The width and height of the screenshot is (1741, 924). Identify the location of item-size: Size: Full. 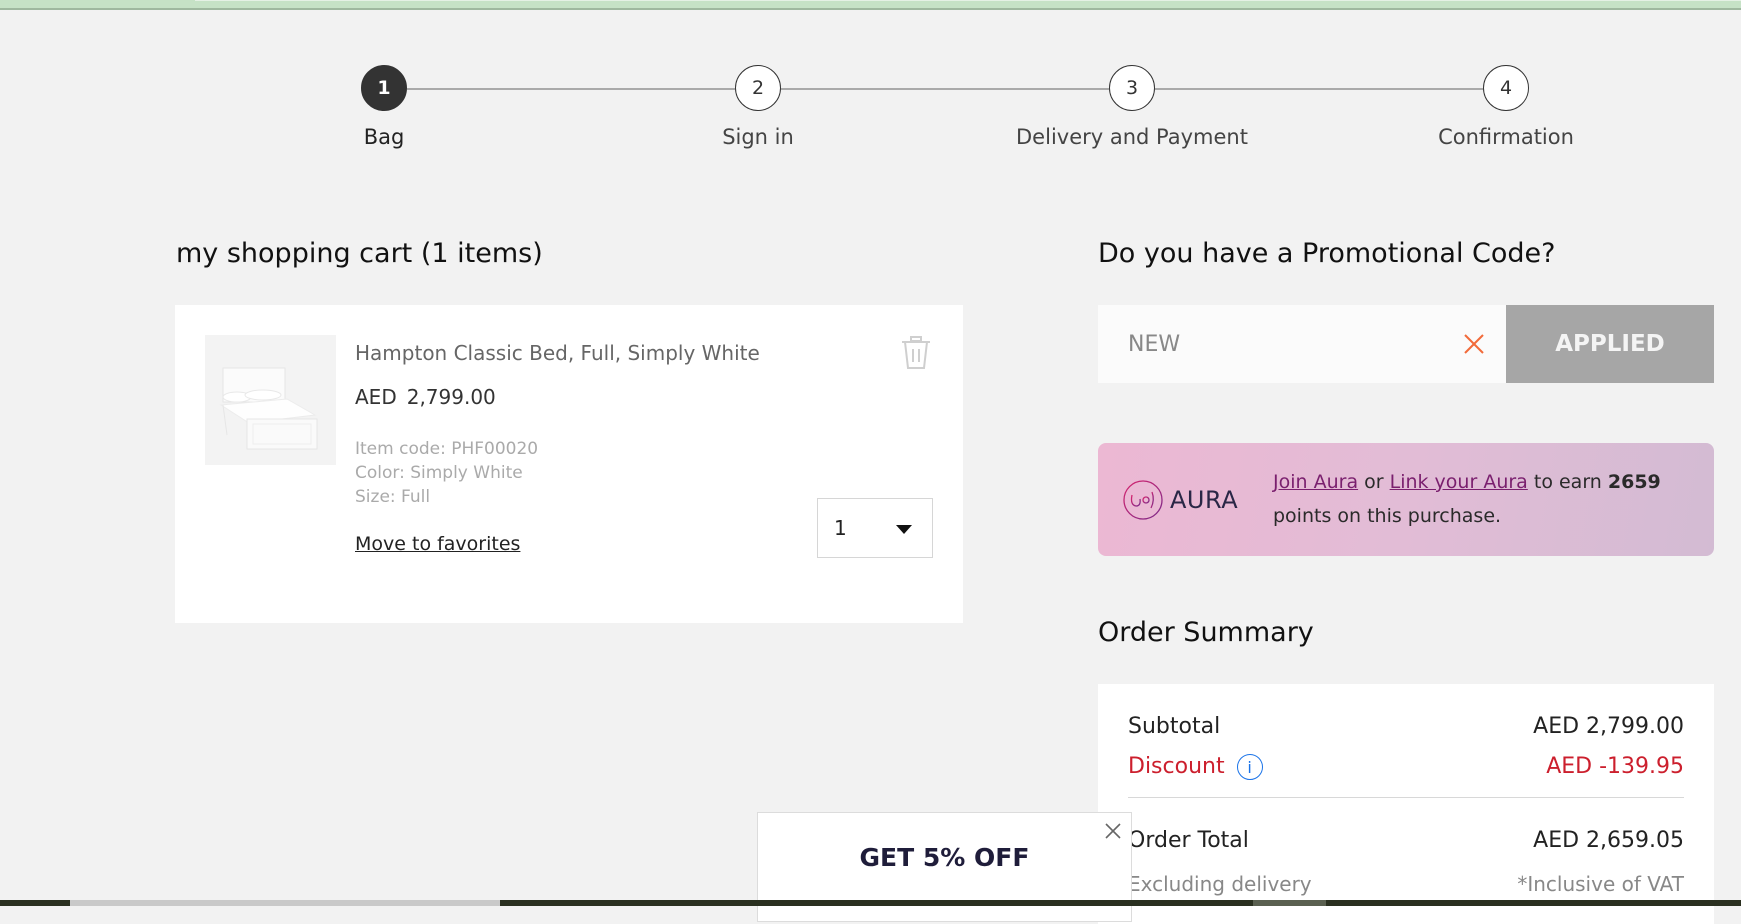
(393, 497).